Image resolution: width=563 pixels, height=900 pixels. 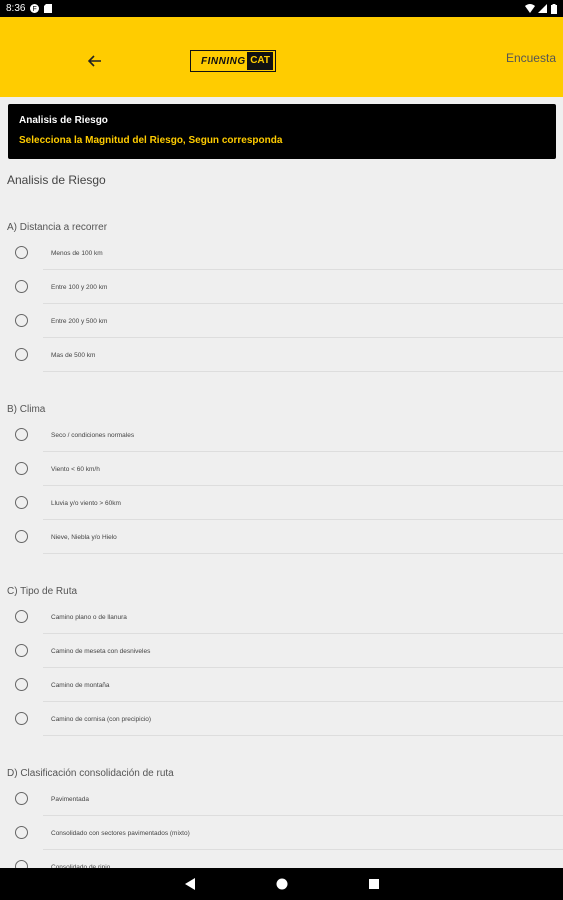 What do you see at coordinates (281, 719) in the screenshot?
I see `radio-option: Camino de cornisa (con precipicio)` at bounding box center [281, 719].